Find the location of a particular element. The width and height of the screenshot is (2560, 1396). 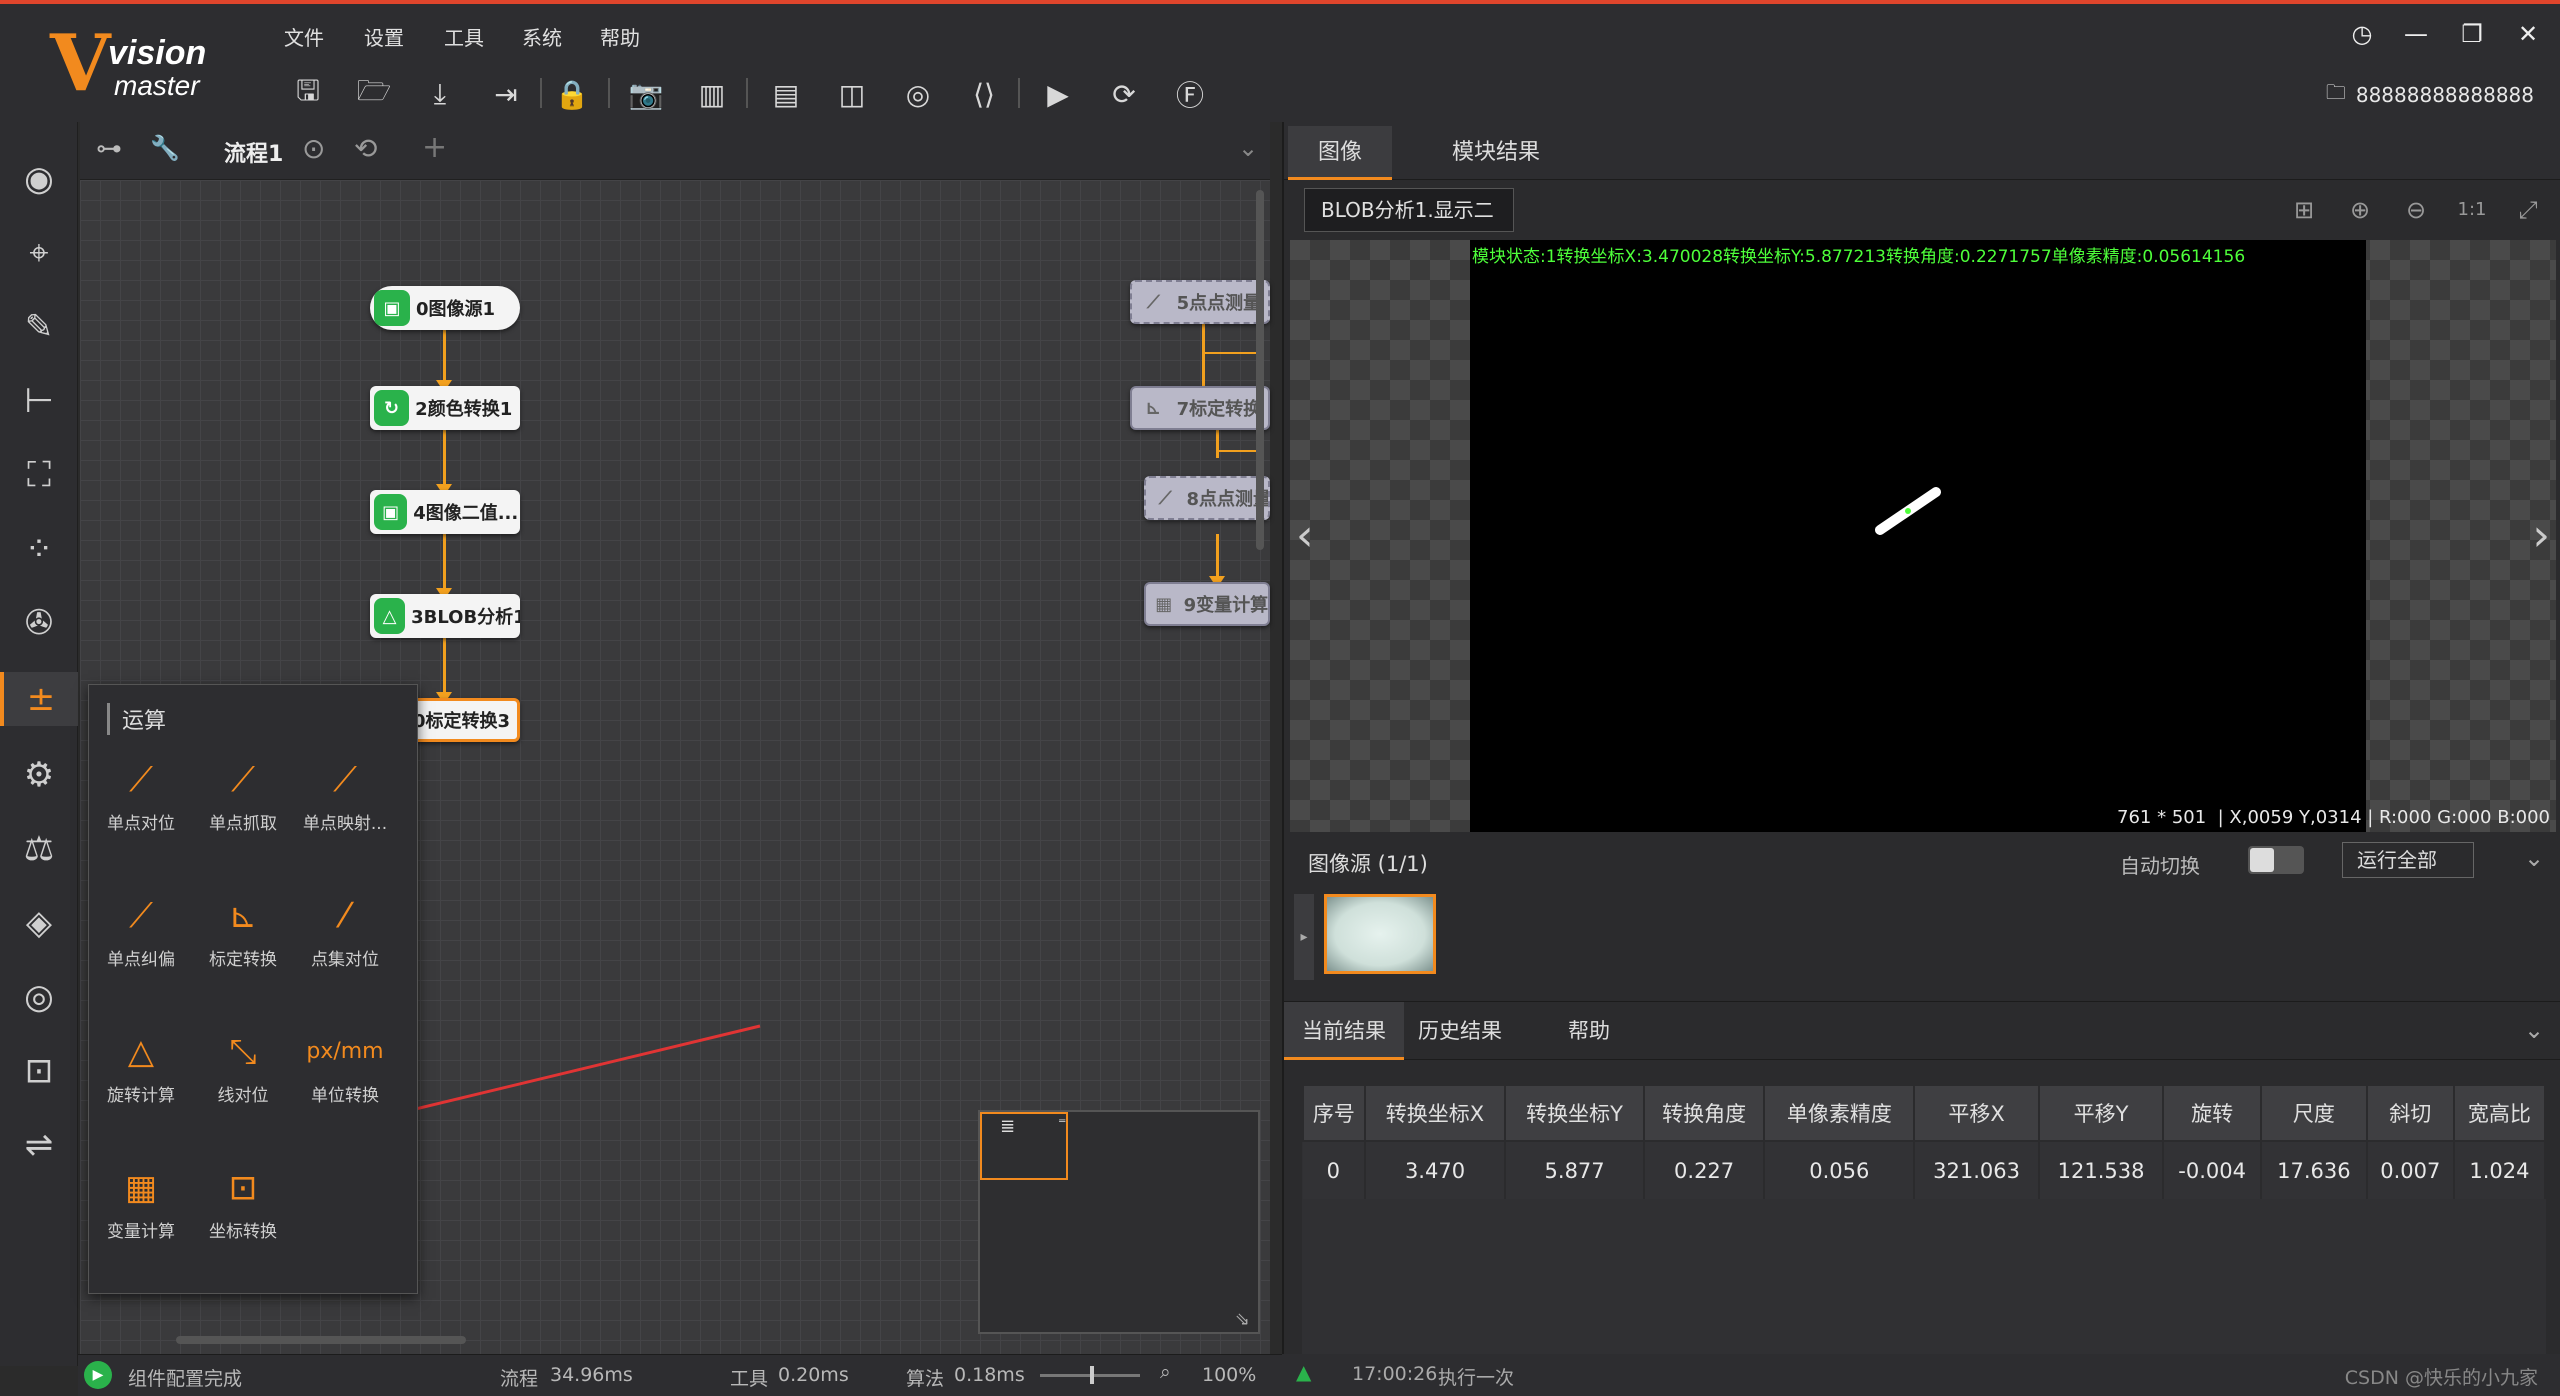

menu-tools: 工具 is located at coordinates (464, 36).